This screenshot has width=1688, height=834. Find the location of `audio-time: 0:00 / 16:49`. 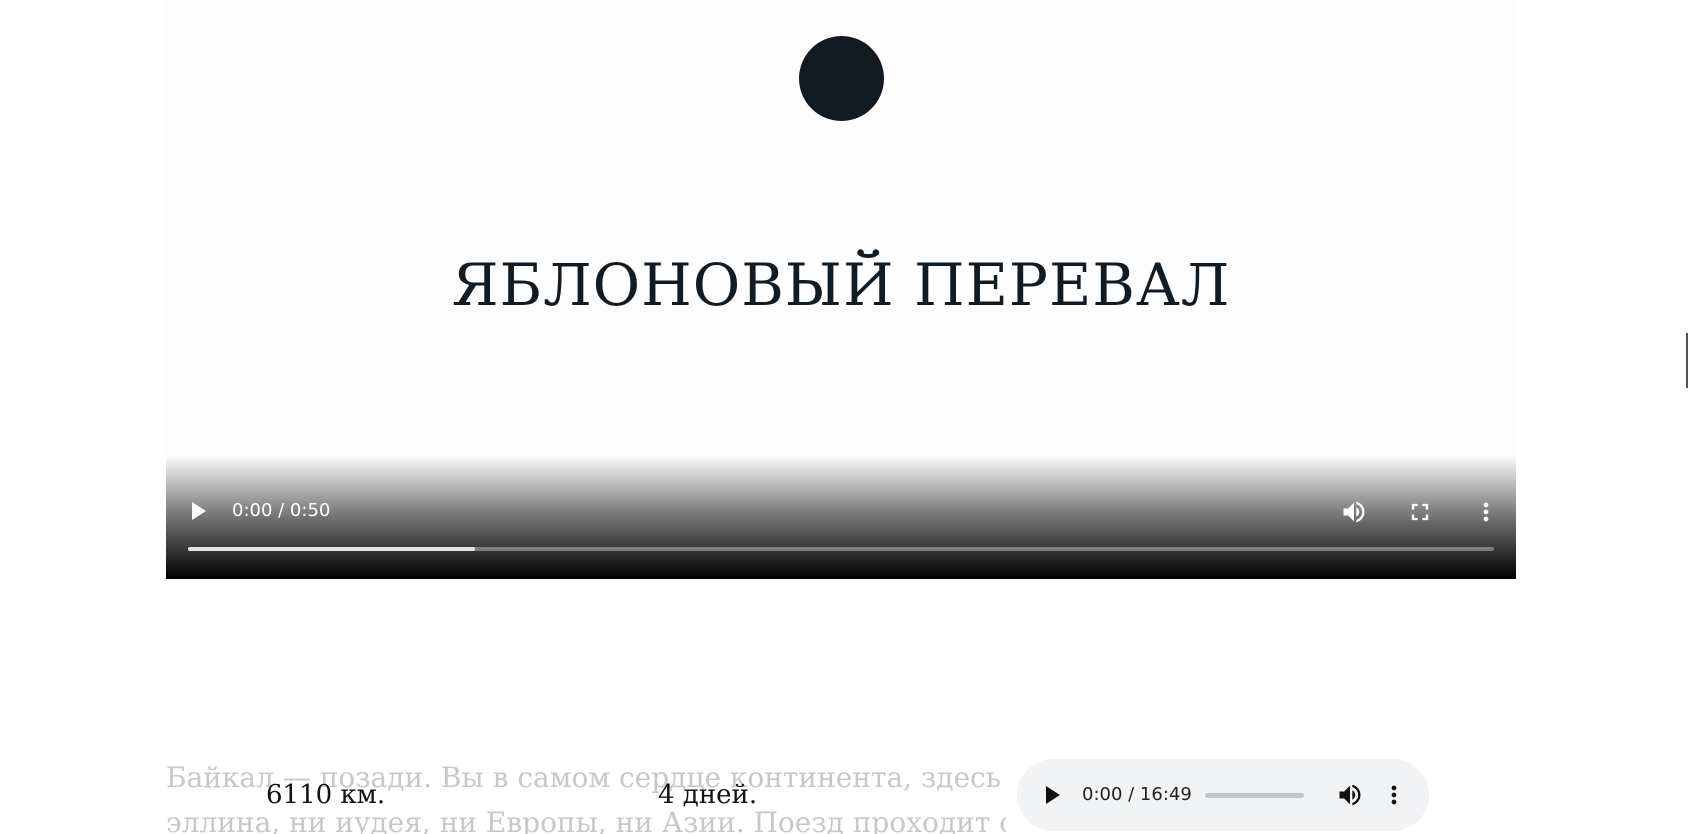

audio-time: 0:00 / 16:49 is located at coordinates (1137, 794).